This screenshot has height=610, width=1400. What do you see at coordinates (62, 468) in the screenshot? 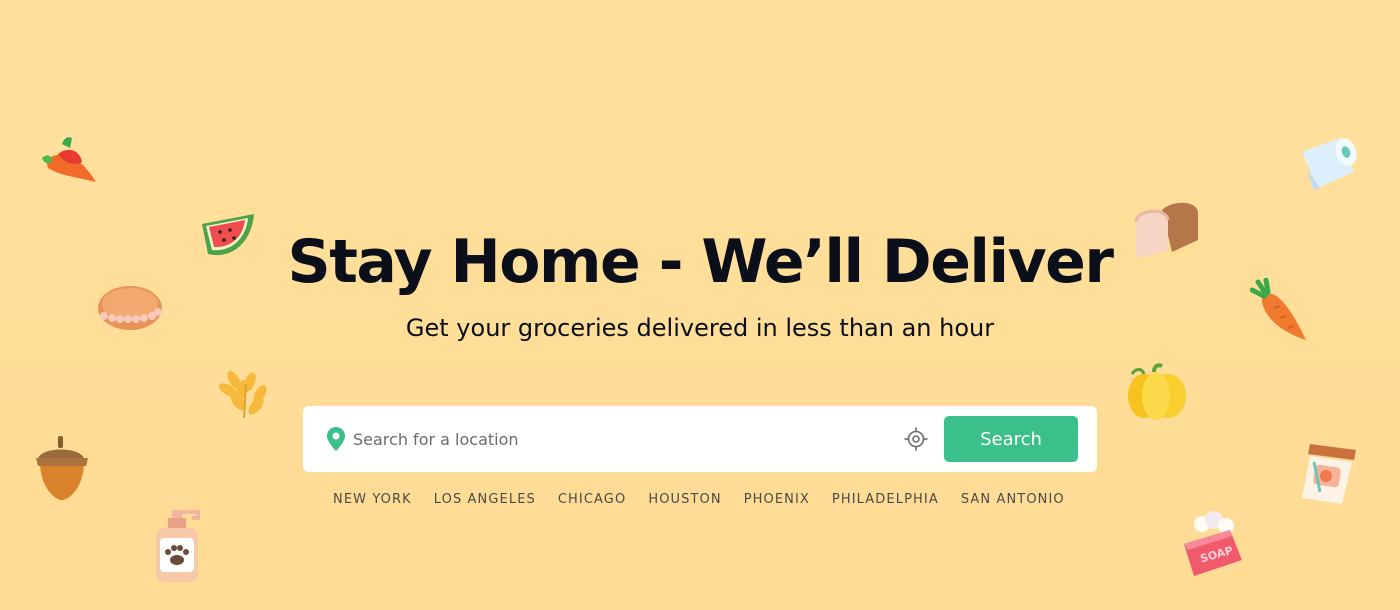
I see `acorn-icon` at bounding box center [62, 468].